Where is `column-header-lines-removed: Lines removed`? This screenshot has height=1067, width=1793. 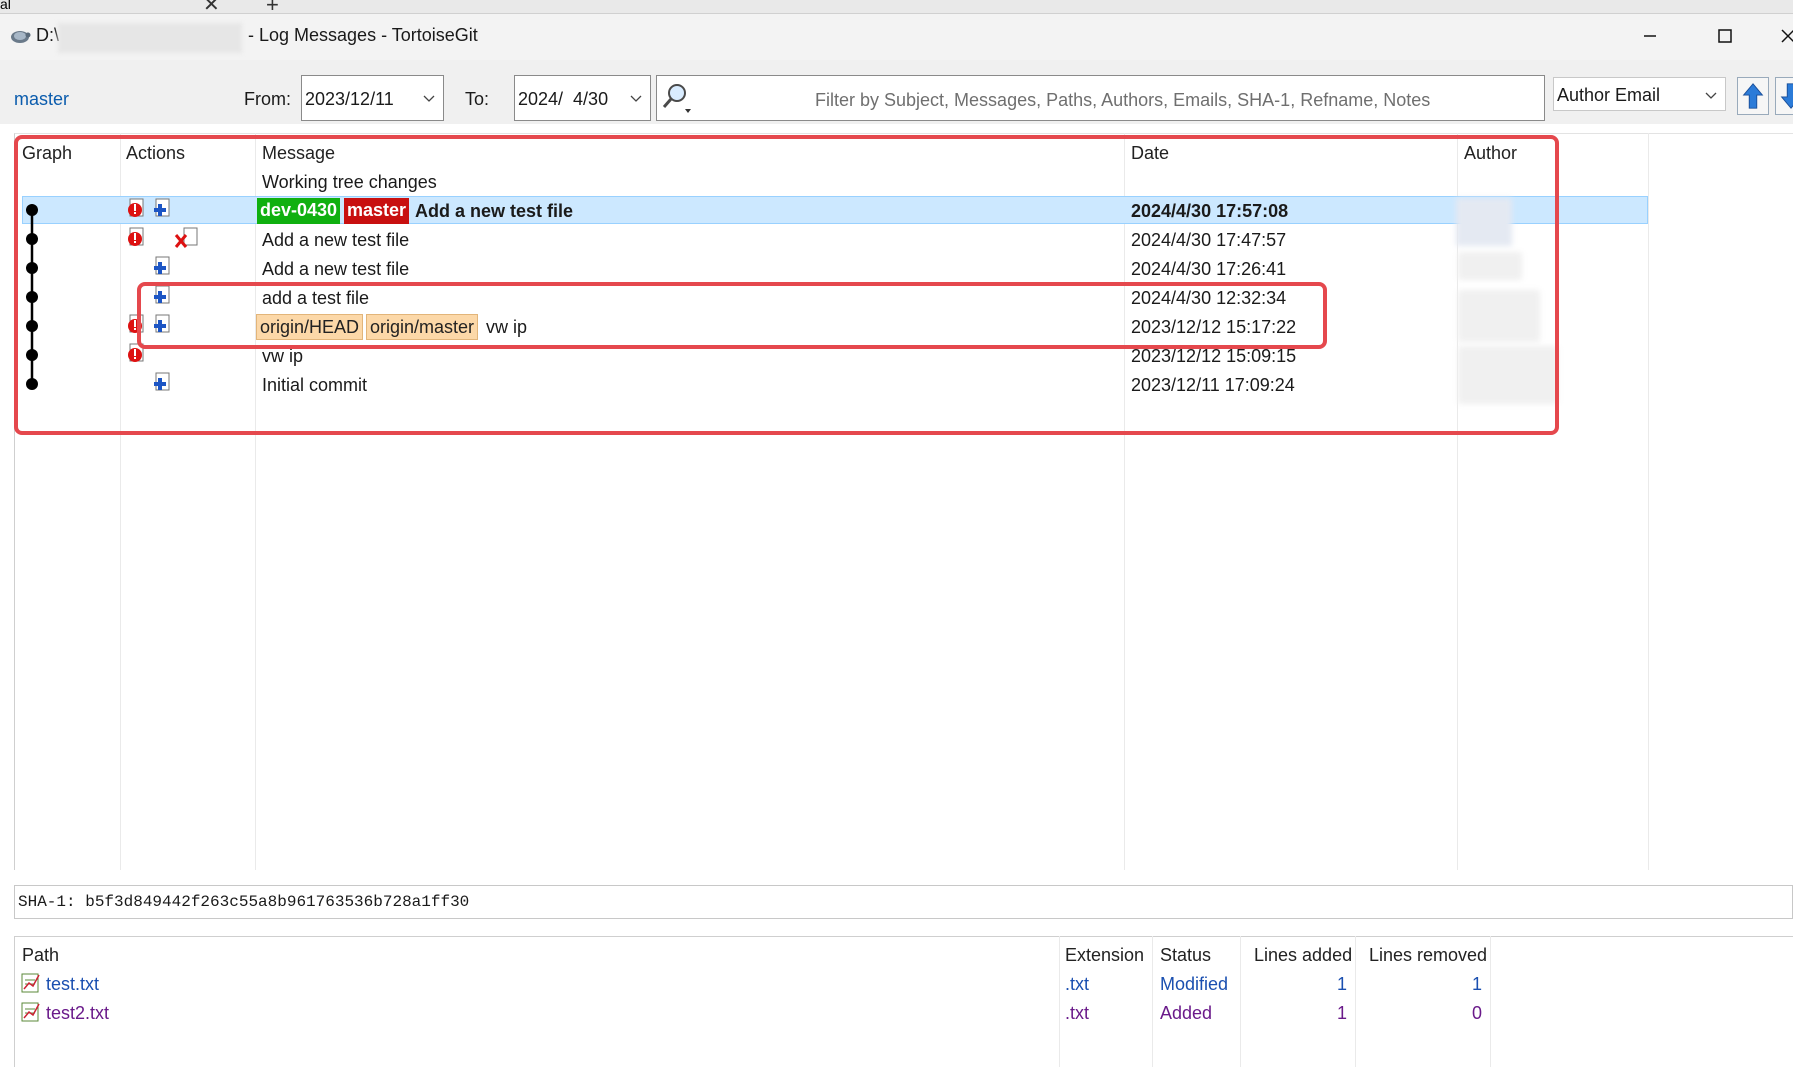
column-header-lines-removed: Lines removed is located at coordinates (1428, 955).